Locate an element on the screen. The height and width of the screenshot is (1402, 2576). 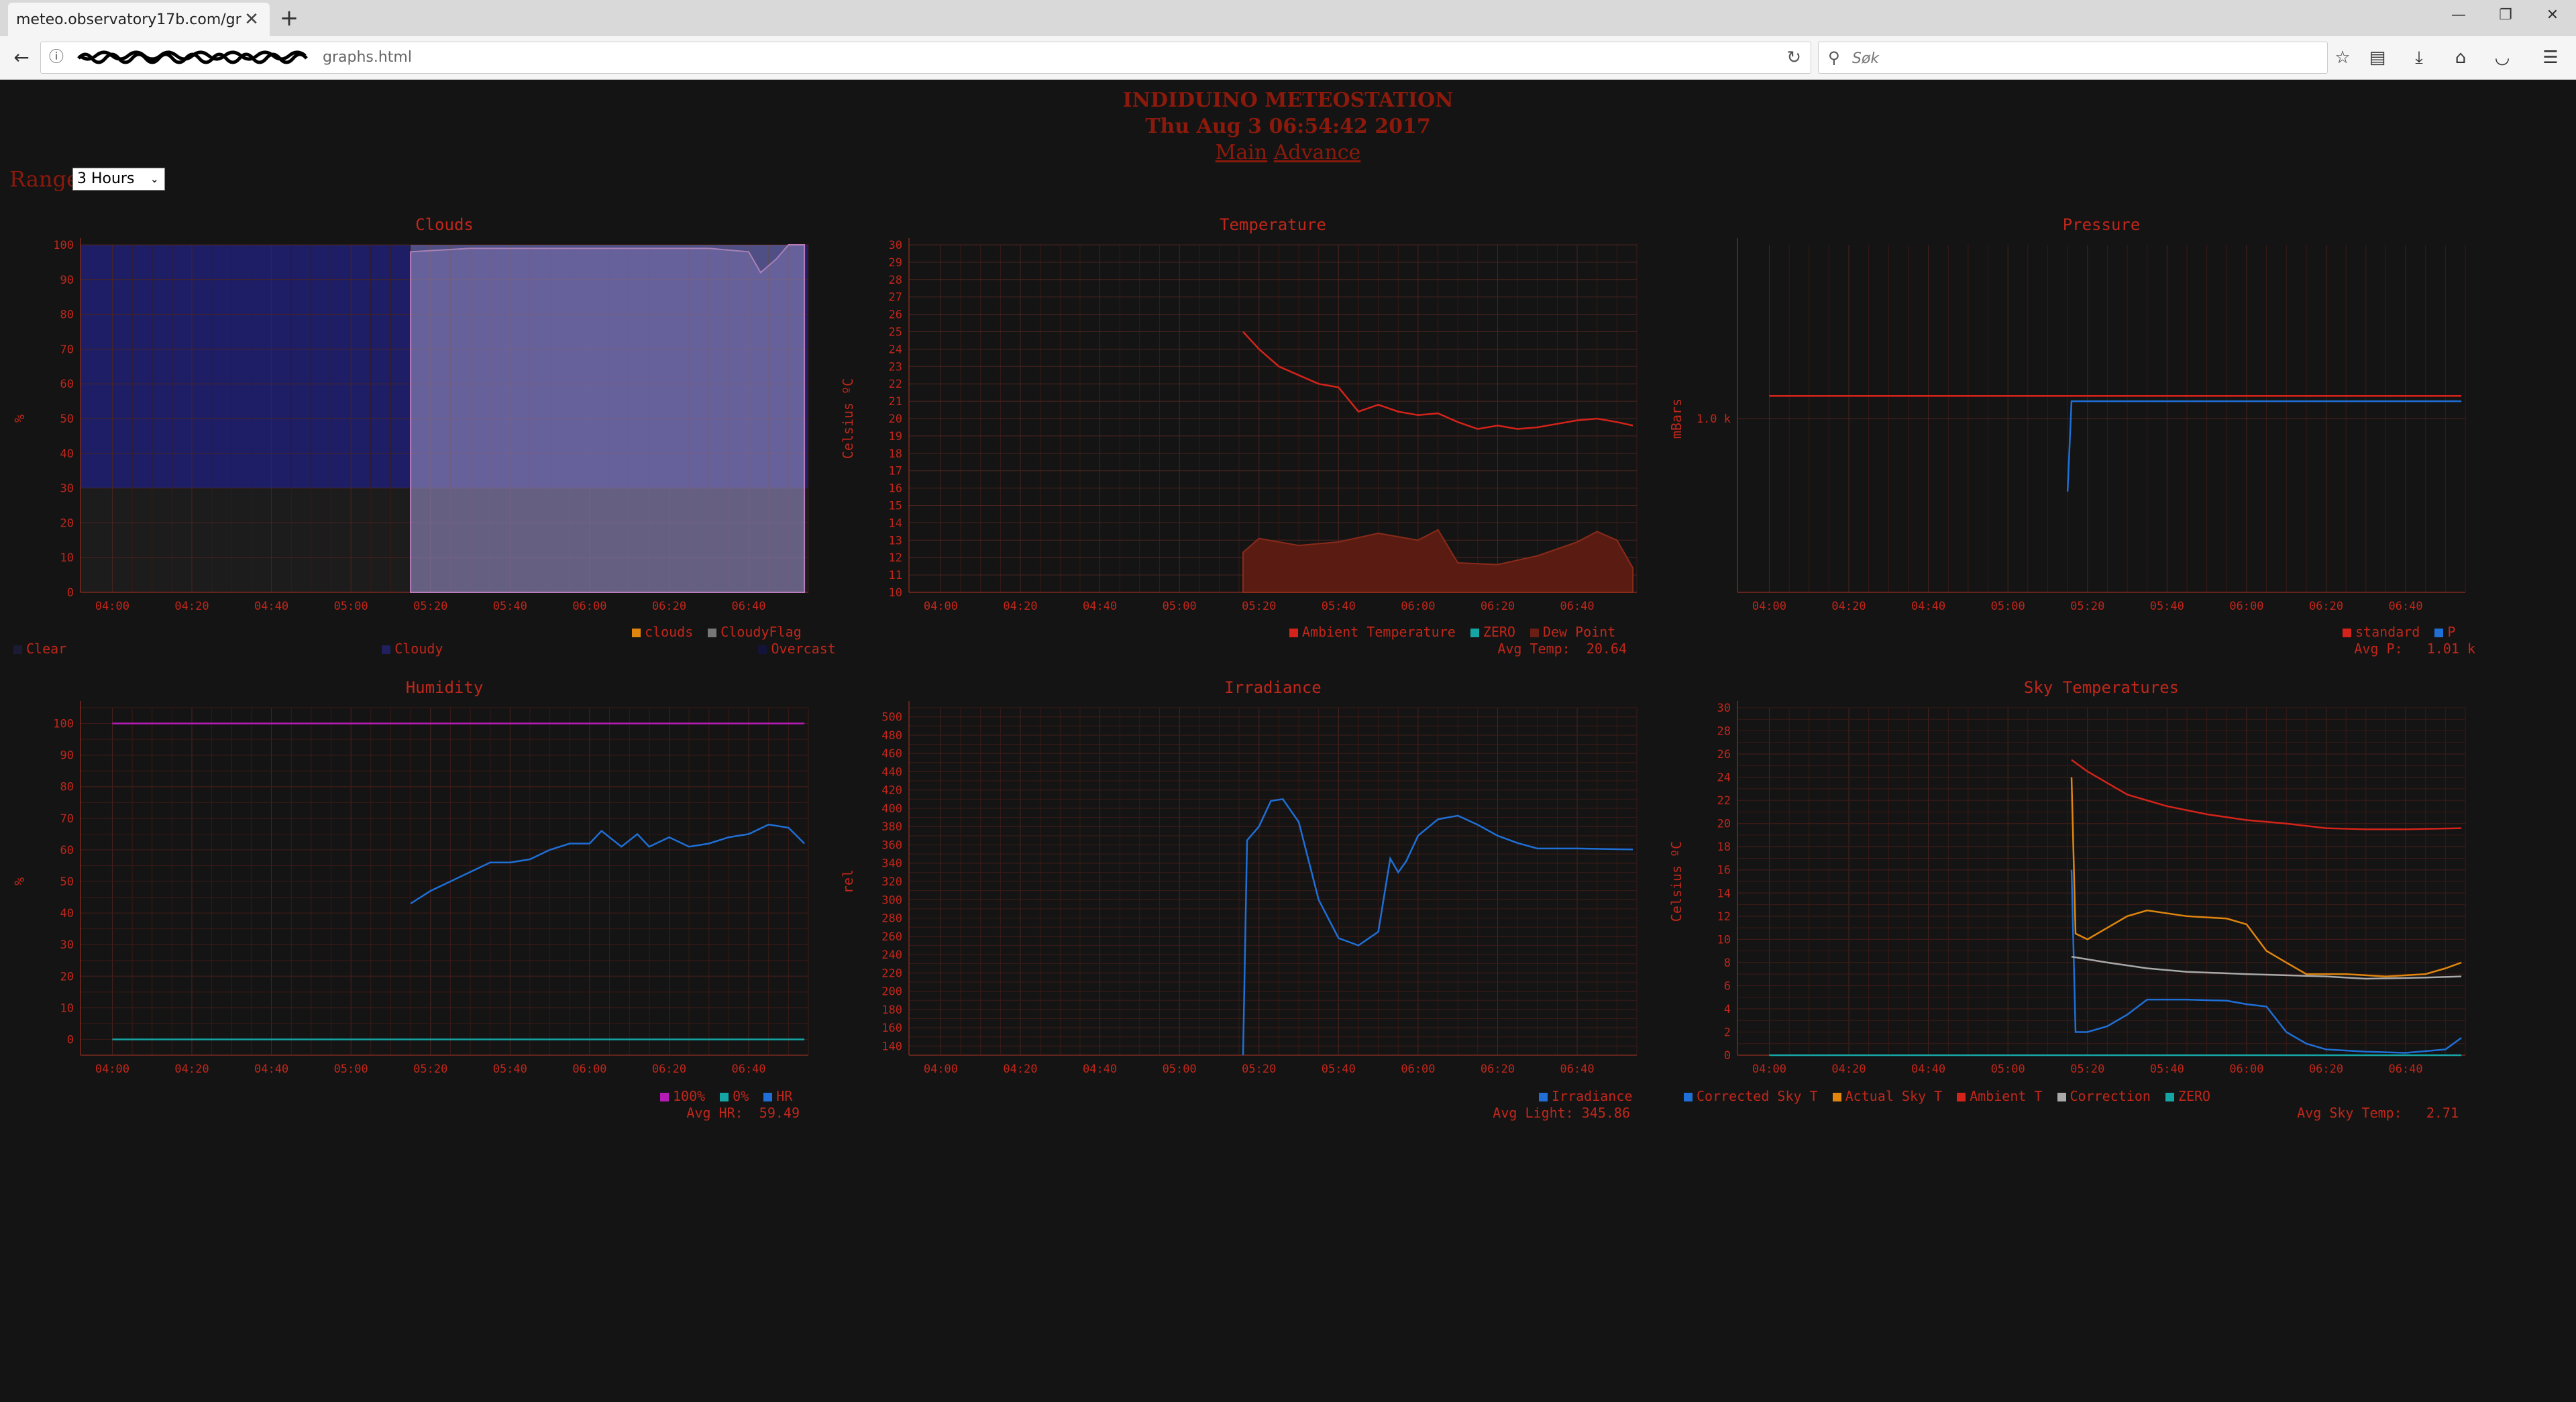
legend-label: Dew Point is located at coordinates (1579, 632).